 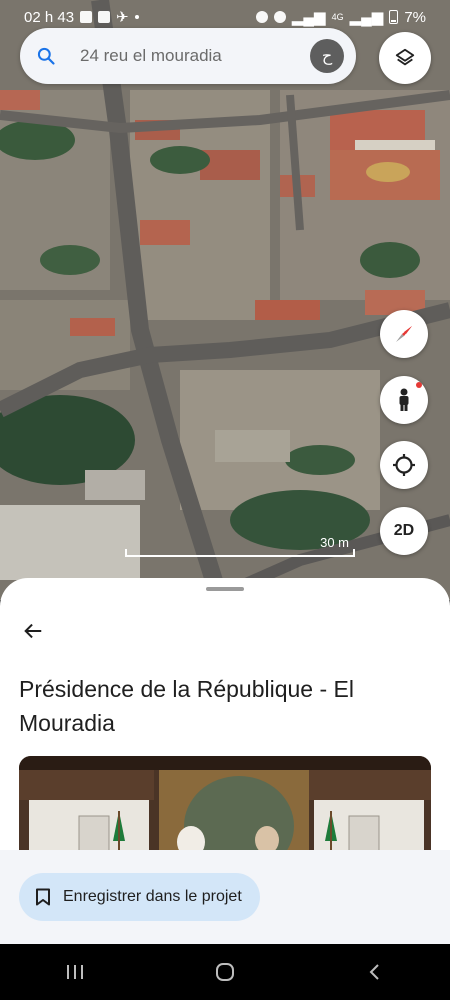 I want to click on crosshair-icon, so click(x=404, y=465).